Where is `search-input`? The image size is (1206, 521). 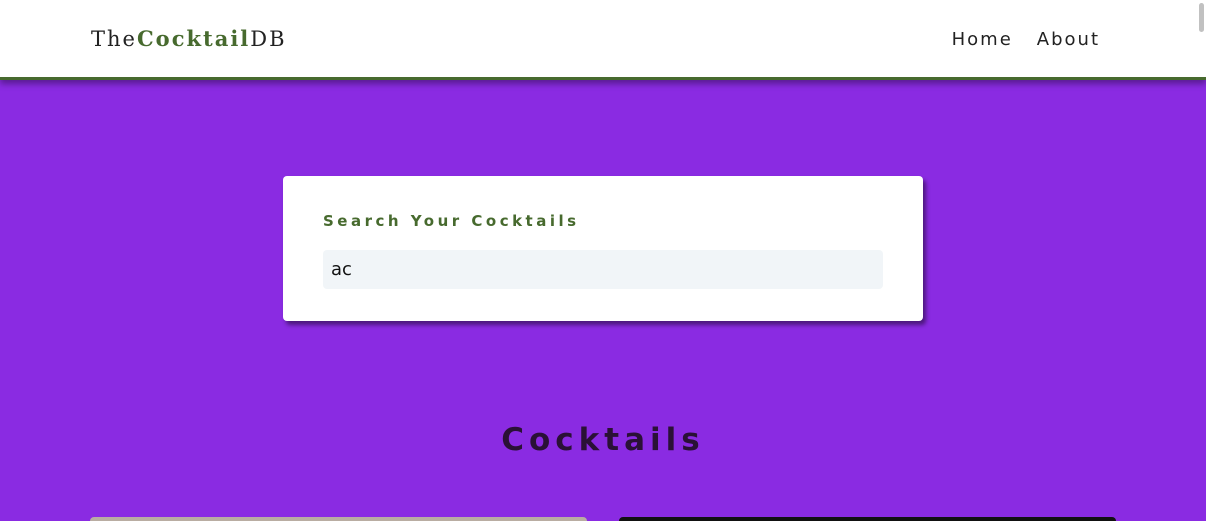
search-input is located at coordinates (603, 269).